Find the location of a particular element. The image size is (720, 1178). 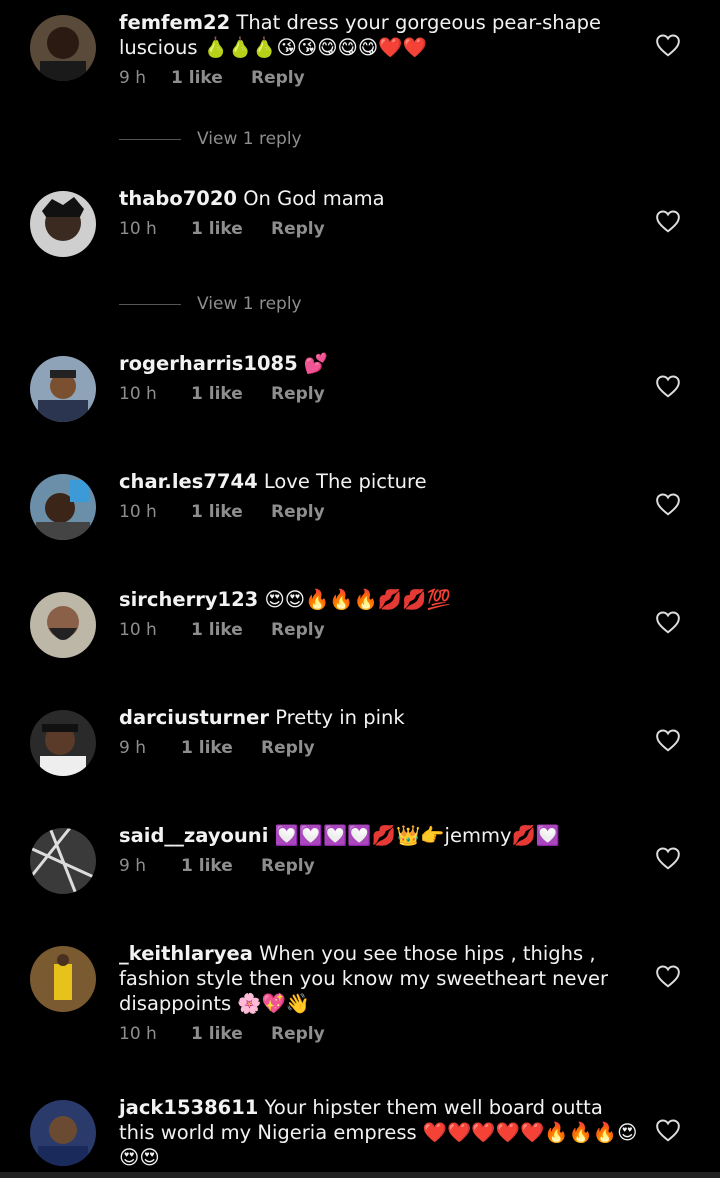

system-navigation-bar is located at coordinates (360, 1175).